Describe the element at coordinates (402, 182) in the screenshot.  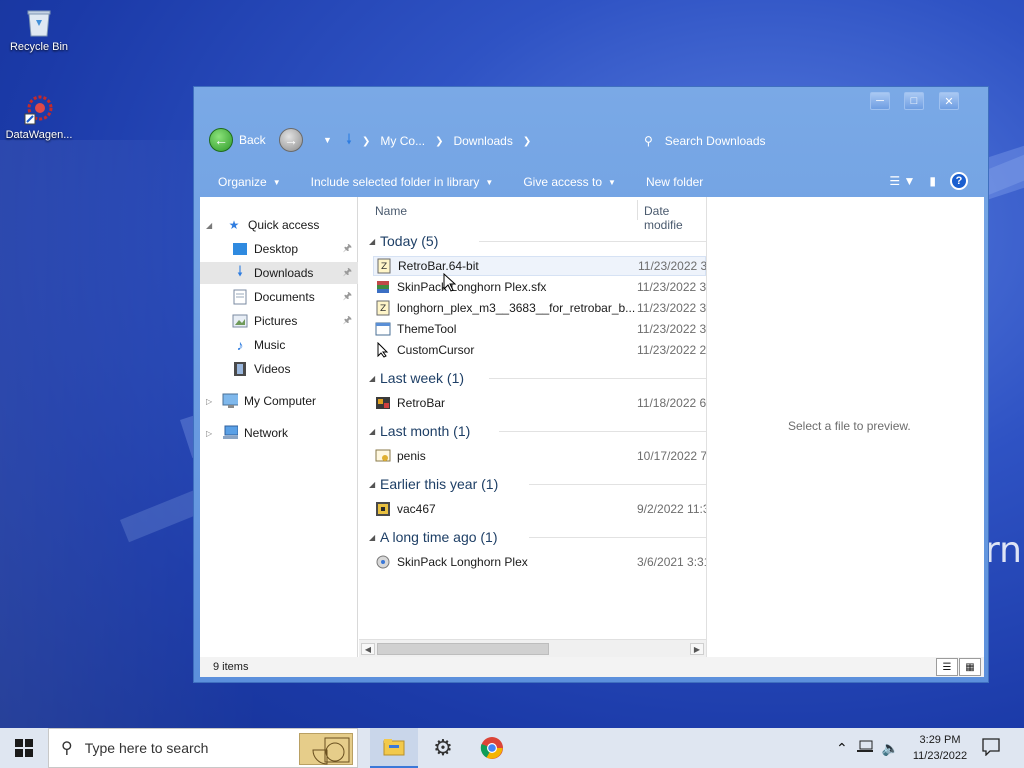
I see `include-in-library-button: Include selected folder in library ▼` at that location.